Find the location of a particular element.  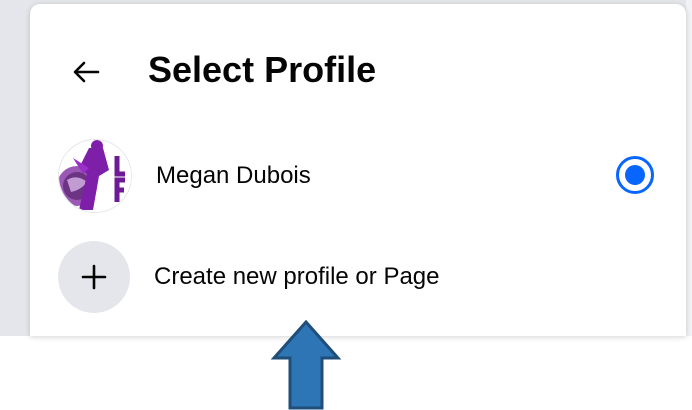

back-button is located at coordinates (86, 72).